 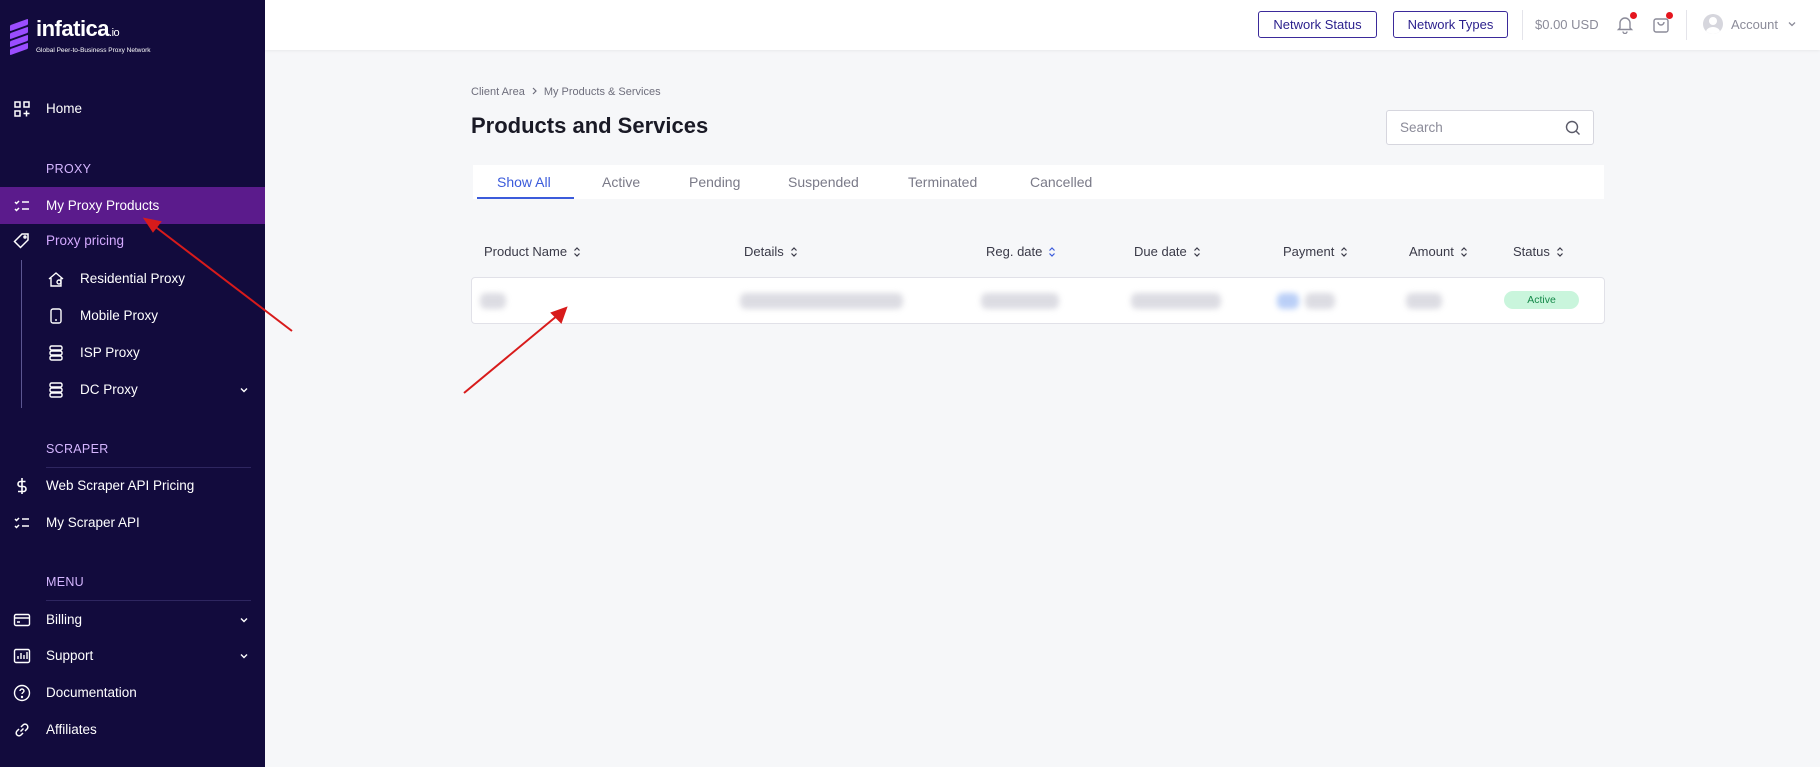 What do you see at coordinates (1626, 23) in the screenshot?
I see `notifications-bell-icon` at bounding box center [1626, 23].